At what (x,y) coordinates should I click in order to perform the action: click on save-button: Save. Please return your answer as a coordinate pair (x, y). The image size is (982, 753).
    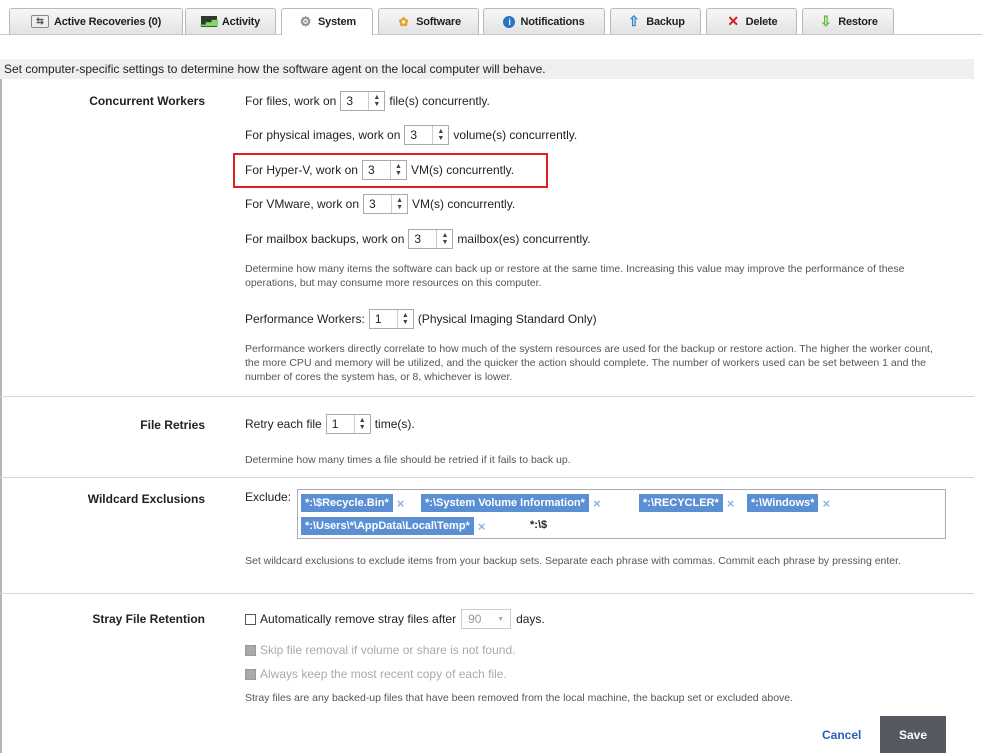
    Looking at the image, I should click on (913, 734).